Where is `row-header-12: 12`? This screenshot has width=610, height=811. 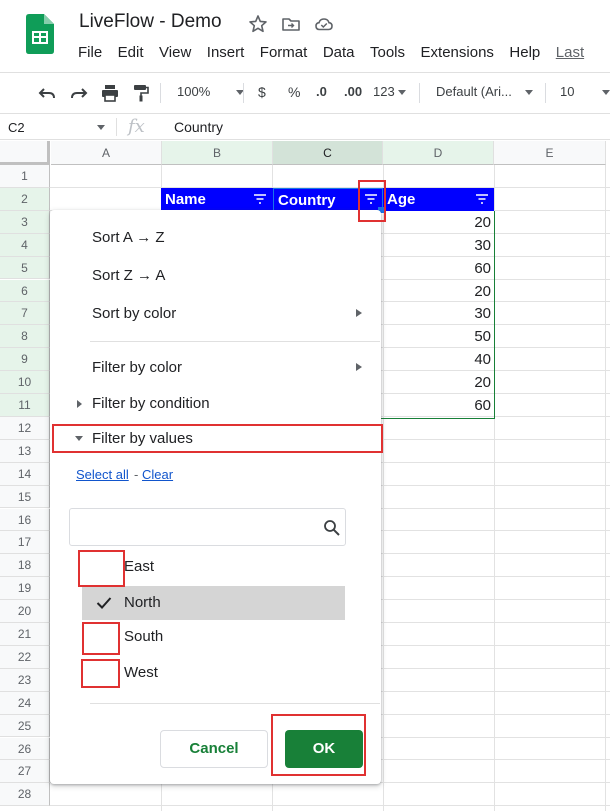 row-header-12: 12 is located at coordinates (25, 428).